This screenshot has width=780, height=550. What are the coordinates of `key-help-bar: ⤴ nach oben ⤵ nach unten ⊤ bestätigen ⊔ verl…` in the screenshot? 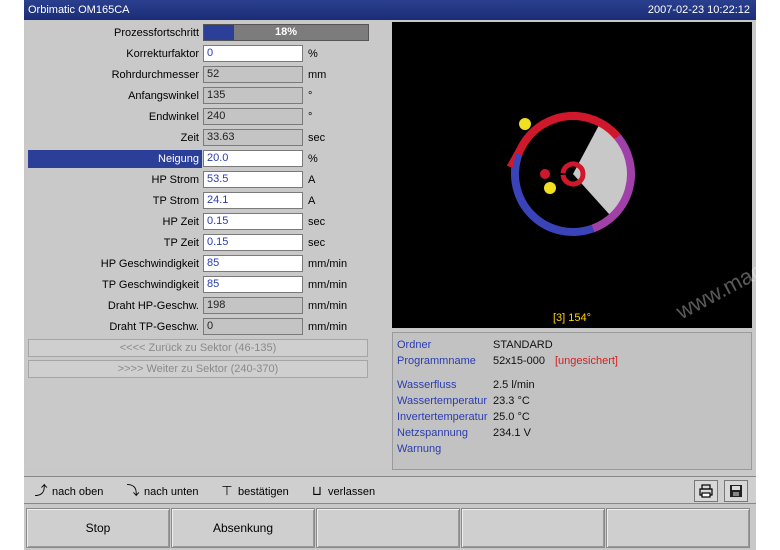 It's located at (390, 490).